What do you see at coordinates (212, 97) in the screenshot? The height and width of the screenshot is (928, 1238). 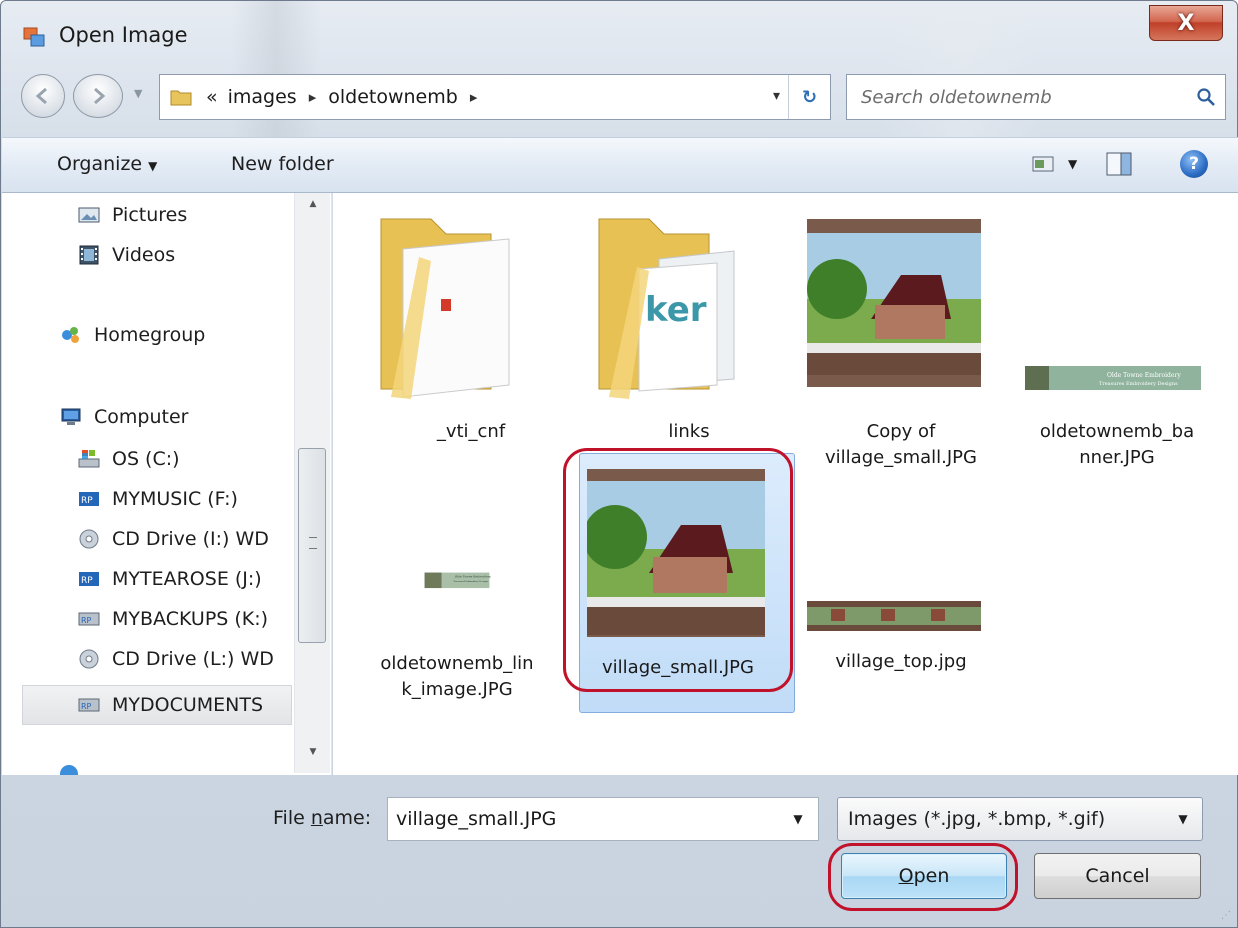 I see `breadcrumb-overflow: «` at bounding box center [212, 97].